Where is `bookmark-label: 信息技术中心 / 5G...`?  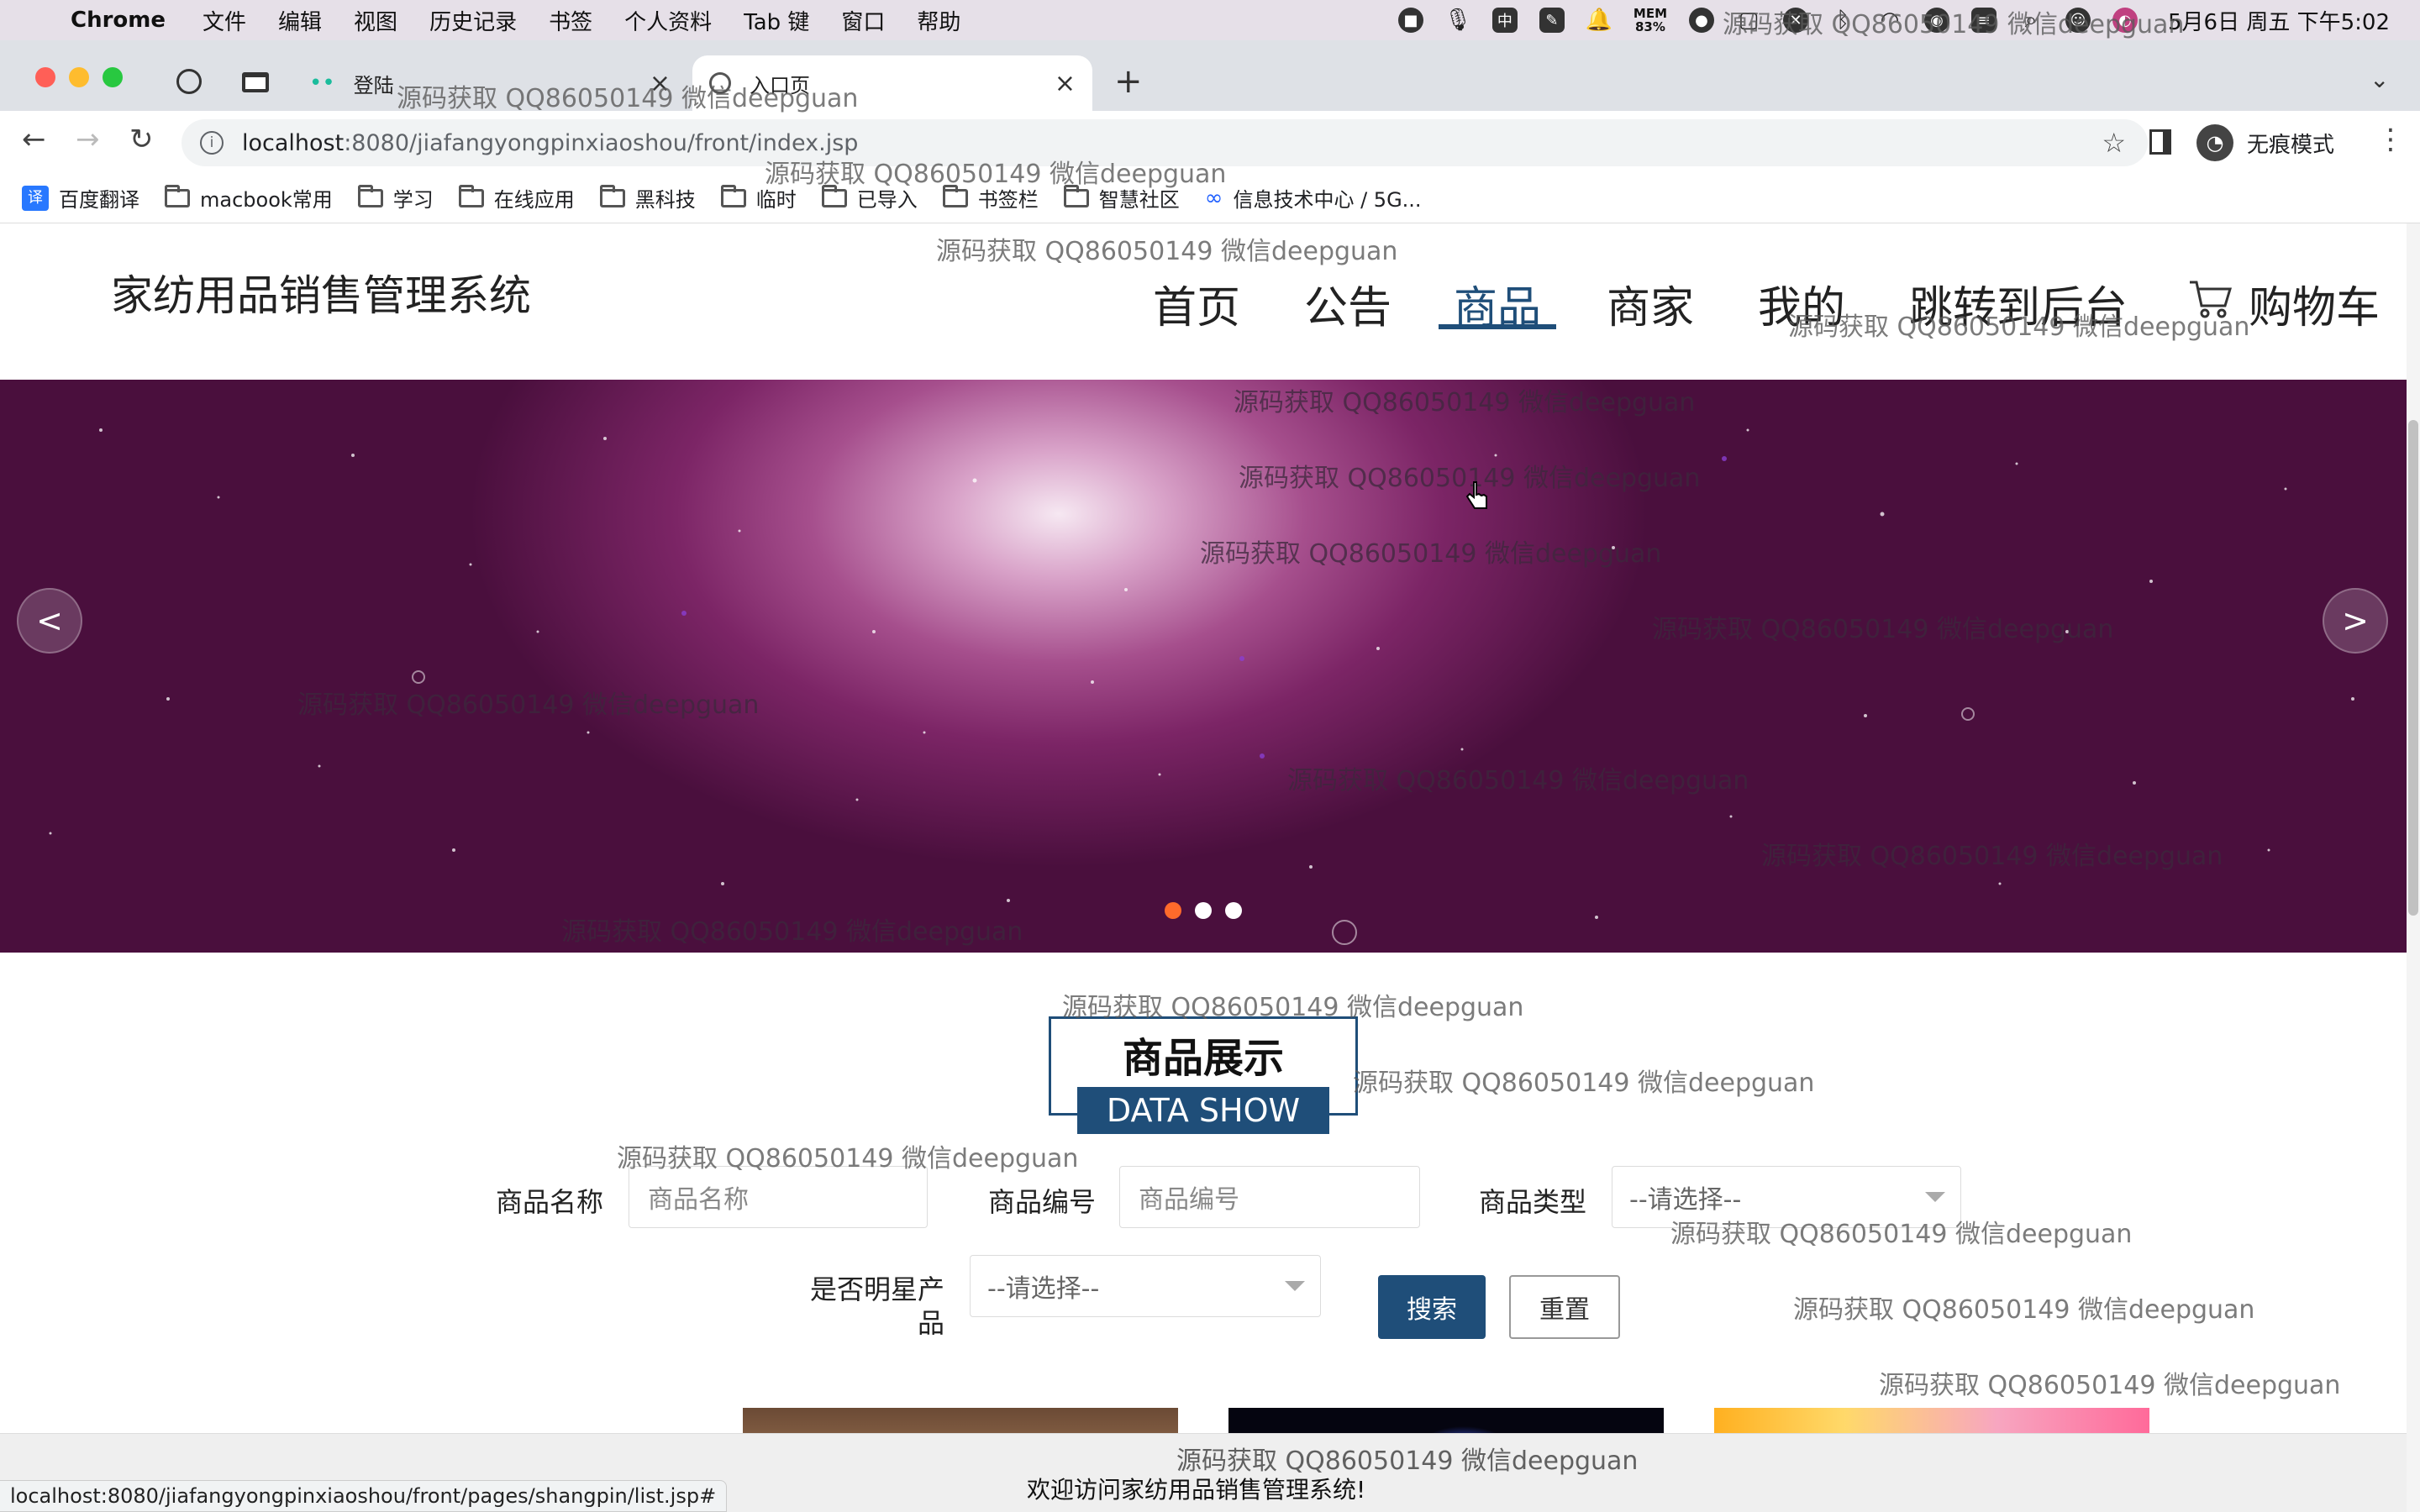 bookmark-label: 信息技术中心 / 5G... is located at coordinates (1327, 200).